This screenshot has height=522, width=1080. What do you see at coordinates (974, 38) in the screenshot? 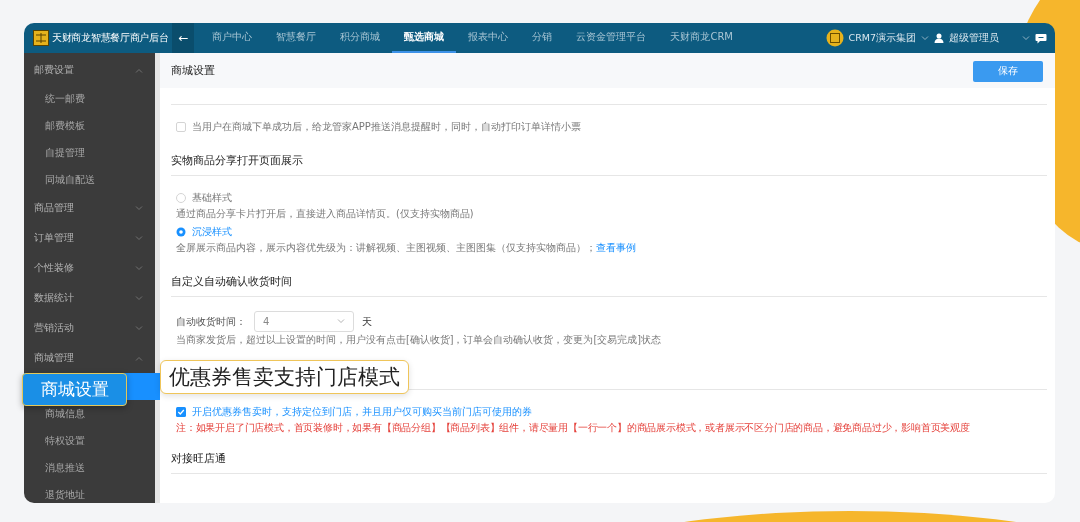
I see `user-name: 超级管理员` at bounding box center [974, 38].